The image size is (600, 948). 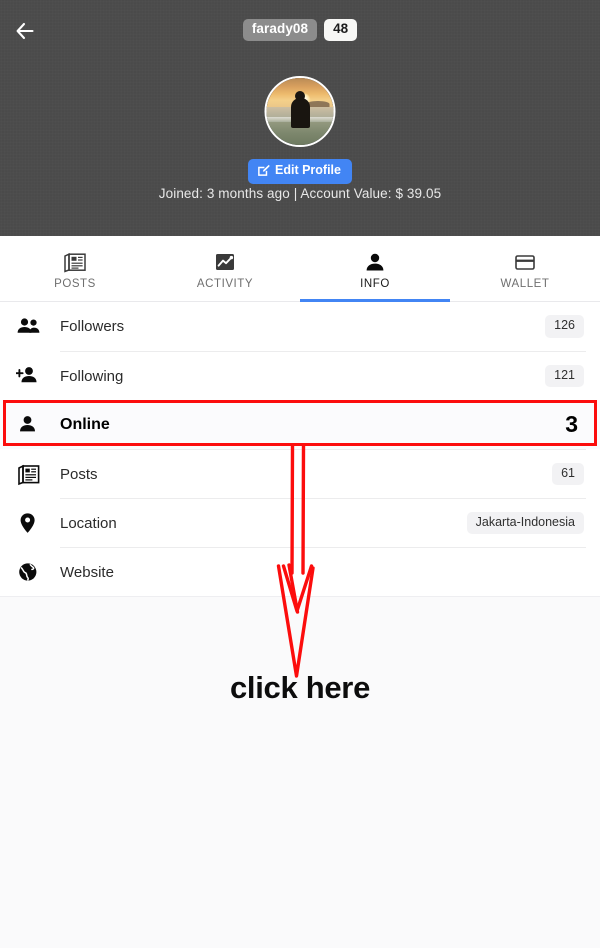 What do you see at coordinates (525, 284) in the screenshot?
I see `tab-wallet-label: WALLET` at bounding box center [525, 284].